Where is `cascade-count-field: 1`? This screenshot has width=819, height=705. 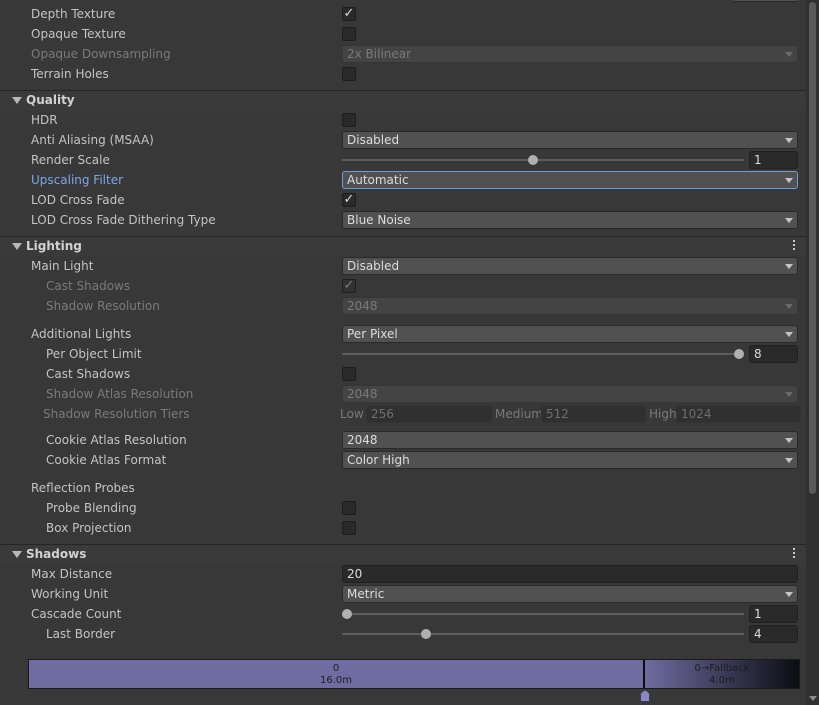
cascade-count-field: 1 is located at coordinates (773, 614).